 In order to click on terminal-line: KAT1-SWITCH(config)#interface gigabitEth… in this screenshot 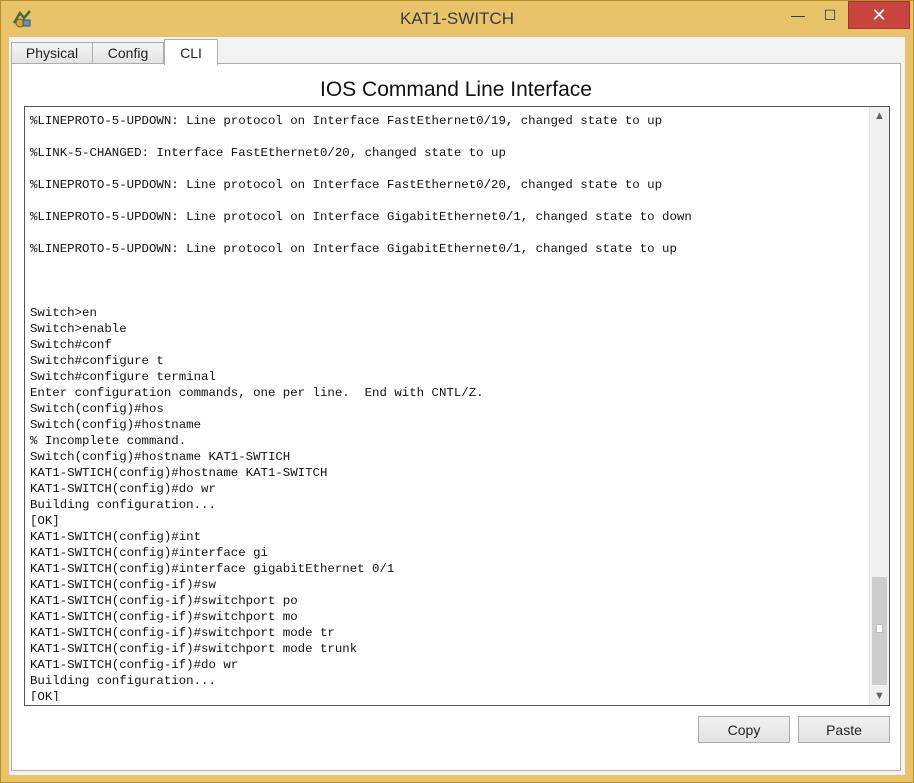, I will do `click(212, 569)`.